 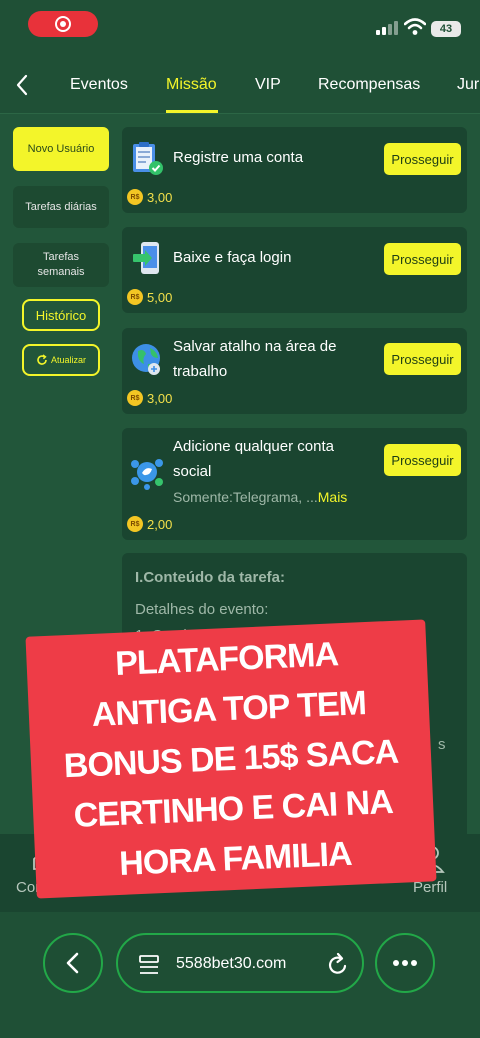 I want to click on task-card-register: Registre uma conta Prosseguir R$ 3,00, so click(x=294, y=170).